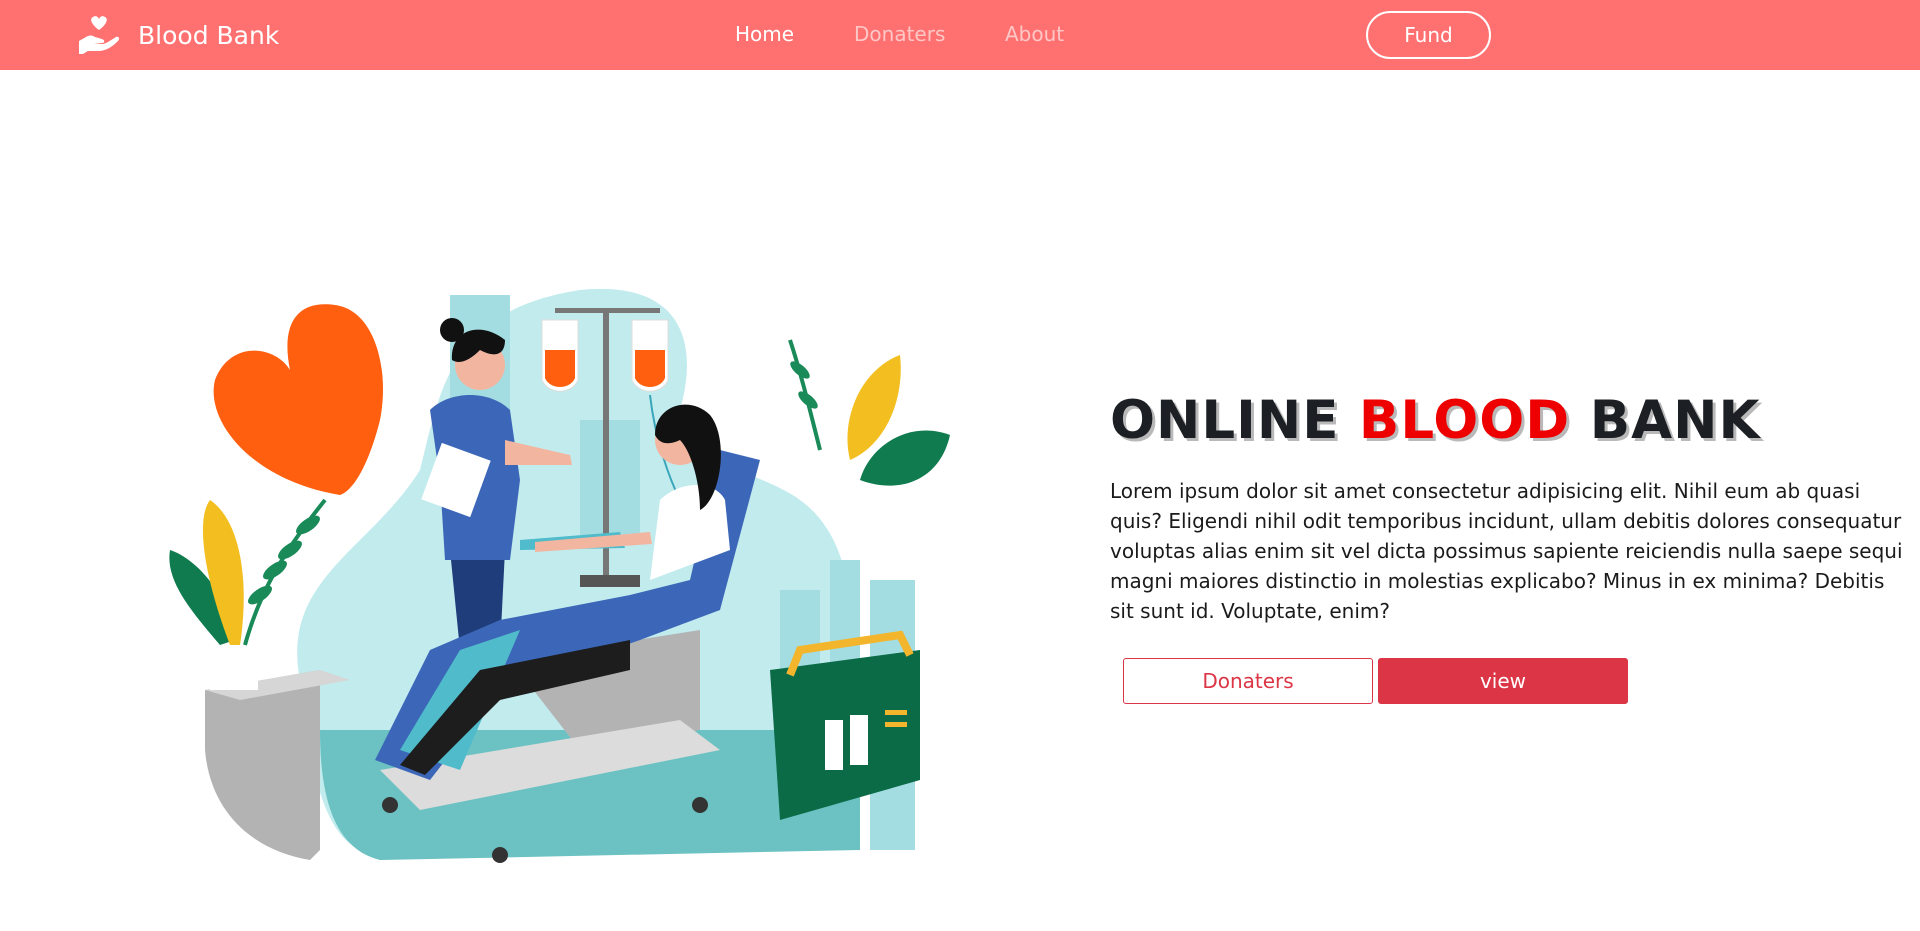 This screenshot has width=1920, height=931. I want to click on view-button: view, so click(1503, 681).